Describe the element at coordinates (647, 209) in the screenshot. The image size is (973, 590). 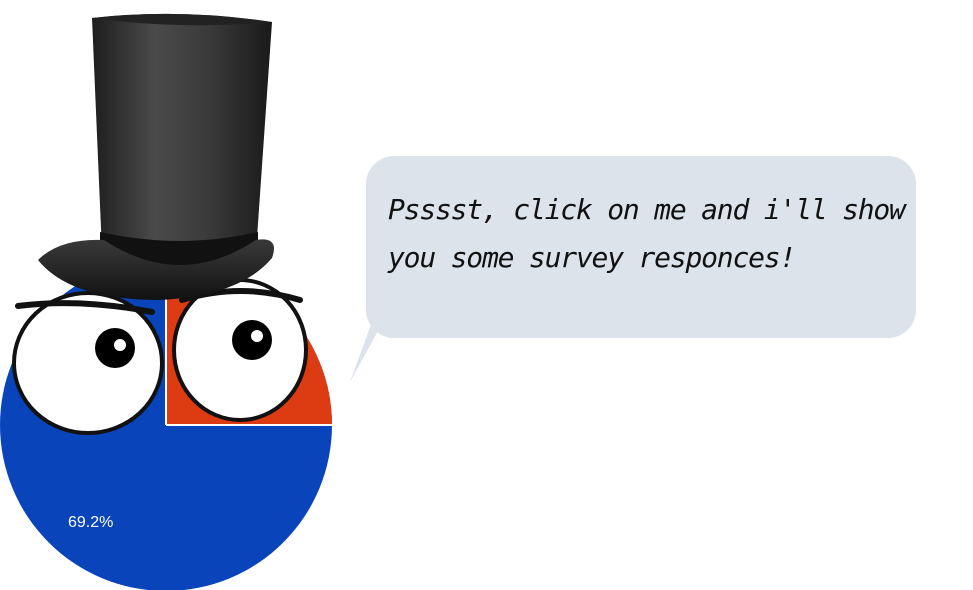
I see `speech-line-1: Psssst, click on me and i'll show` at that location.